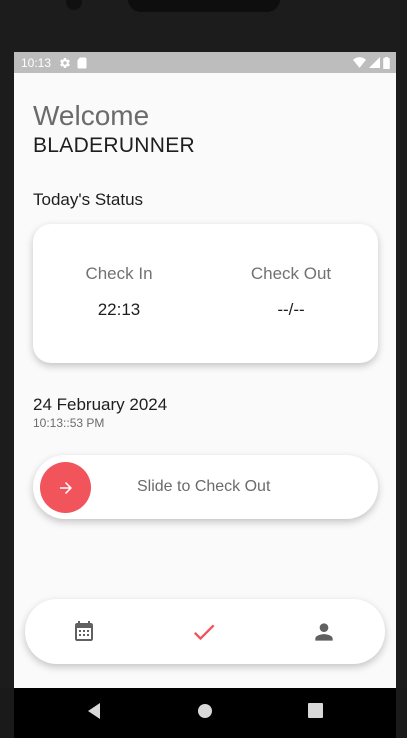 The image size is (407, 738). I want to click on bottom-navigation, so click(205, 631).